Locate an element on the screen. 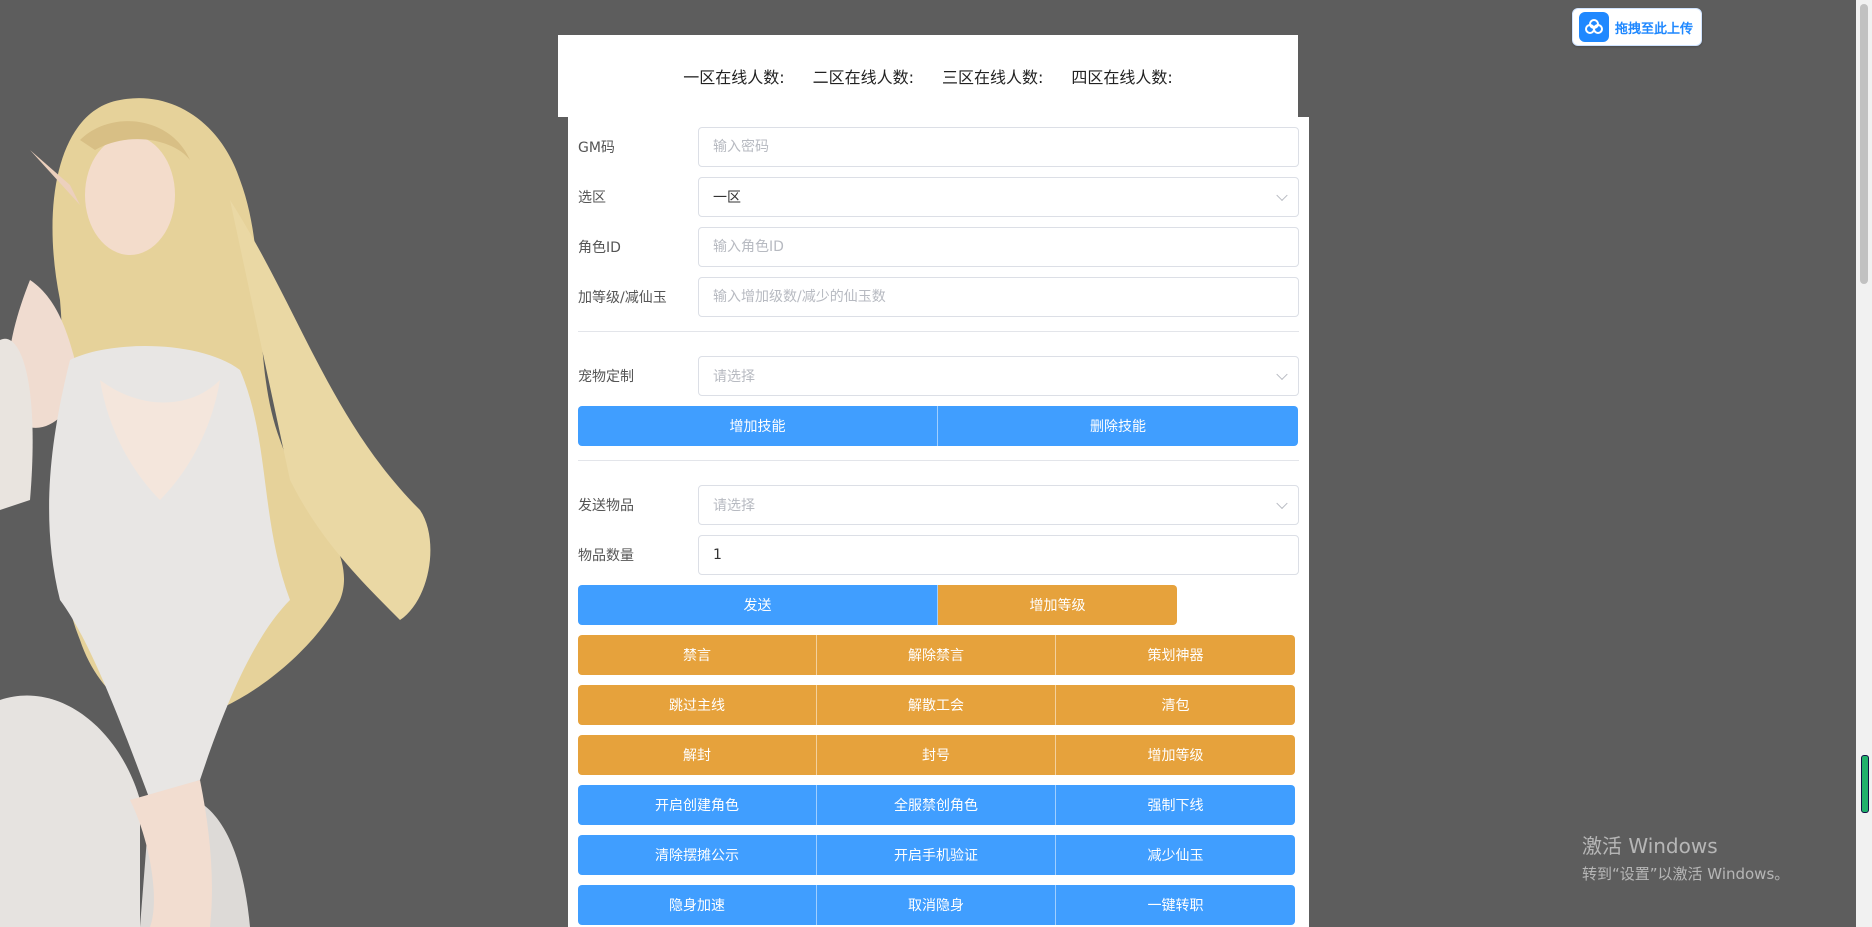 The image size is (1872, 927). item-select-placeholder: 请选择 is located at coordinates (734, 506).